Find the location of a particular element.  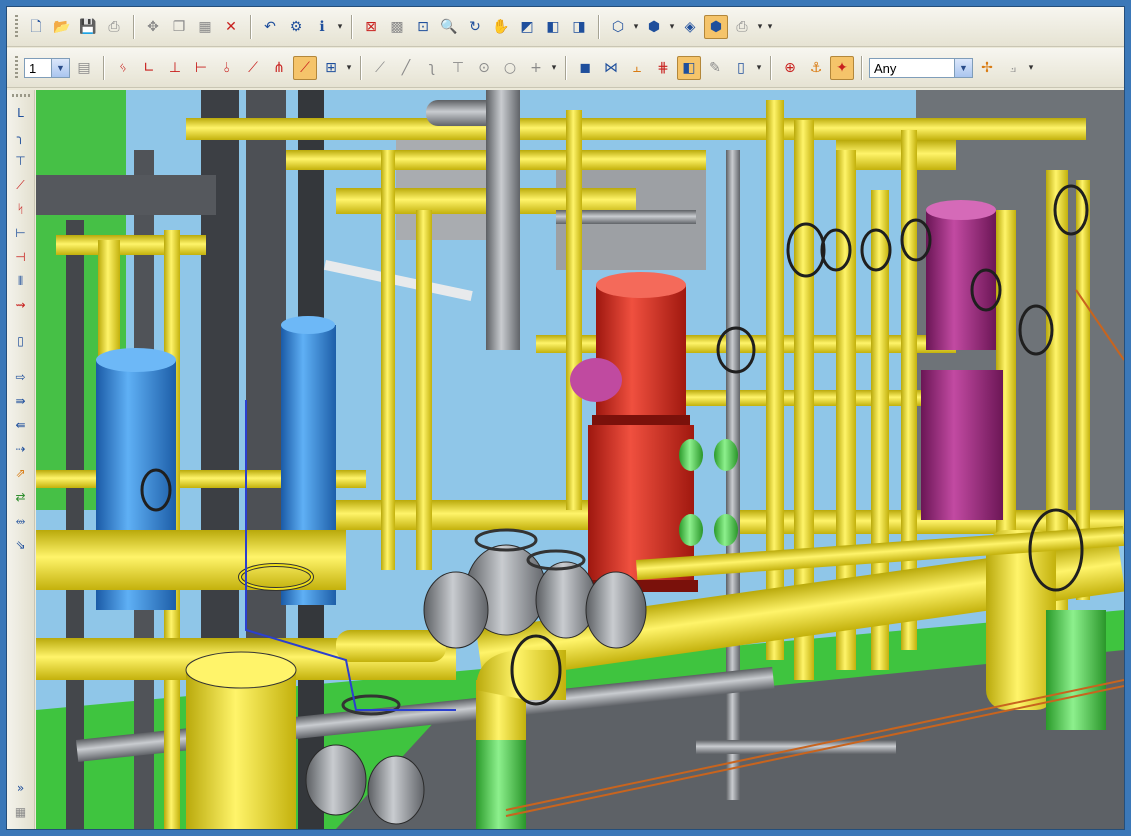

equipment-icon: ◼ is located at coordinates (585, 68).